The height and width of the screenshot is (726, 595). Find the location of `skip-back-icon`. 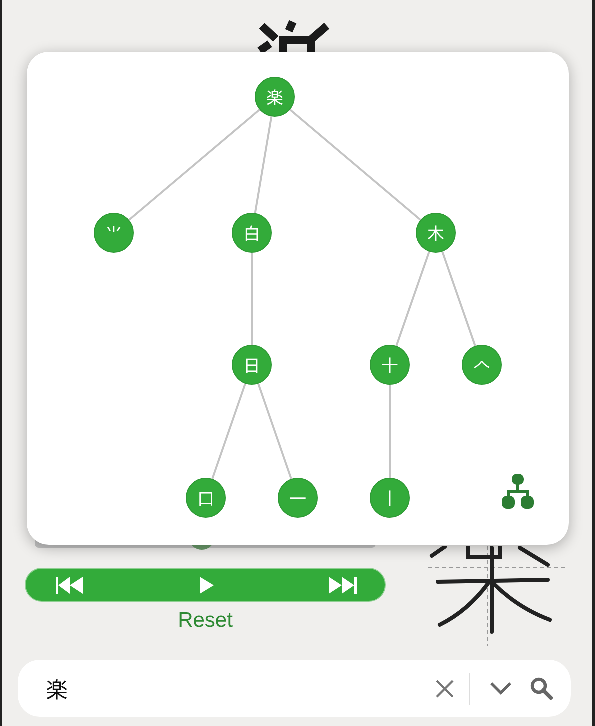

skip-back-icon is located at coordinates (70, 585).